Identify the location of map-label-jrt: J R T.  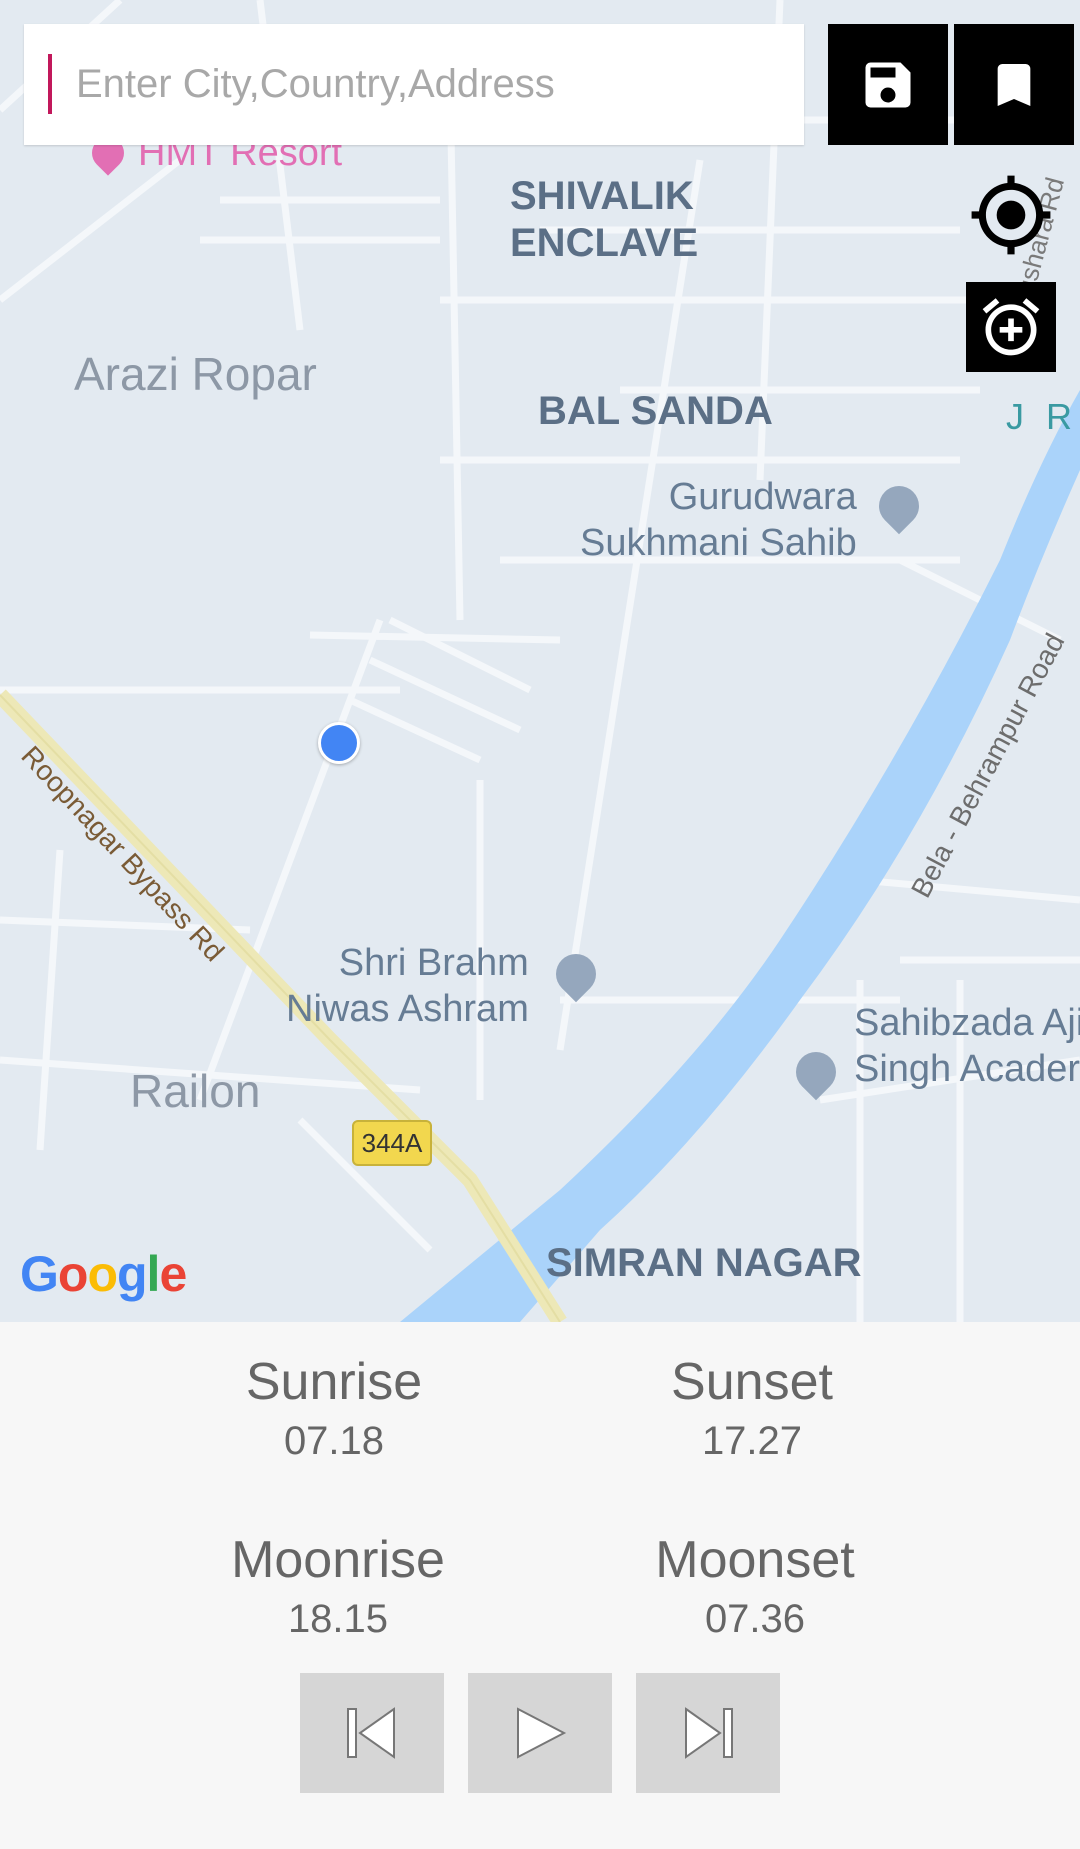
(1043, 416).